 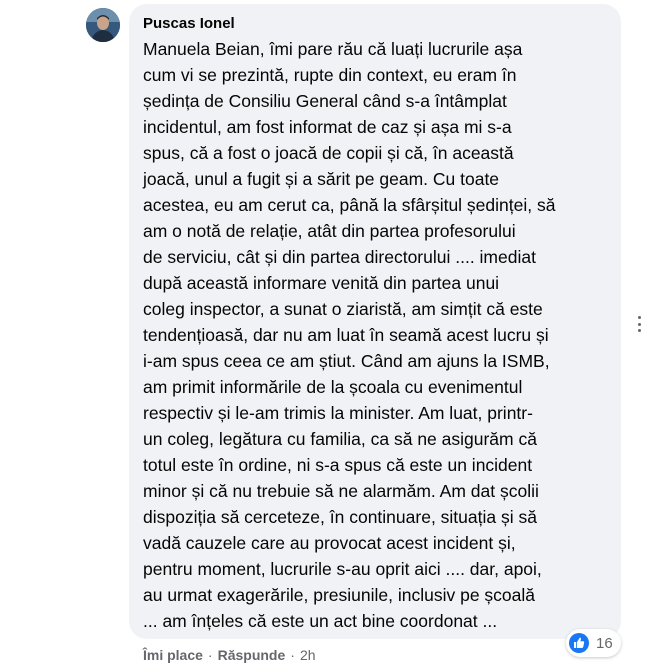 I want to click on avatar, so click(x=103, y=25).